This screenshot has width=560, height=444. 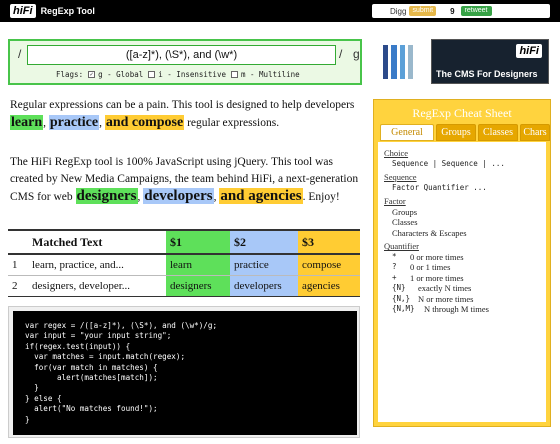 What do you see at coordinates (452, 11) in the screenshot?
I see `retweet-count: 9` at bounding box center [452, 11].